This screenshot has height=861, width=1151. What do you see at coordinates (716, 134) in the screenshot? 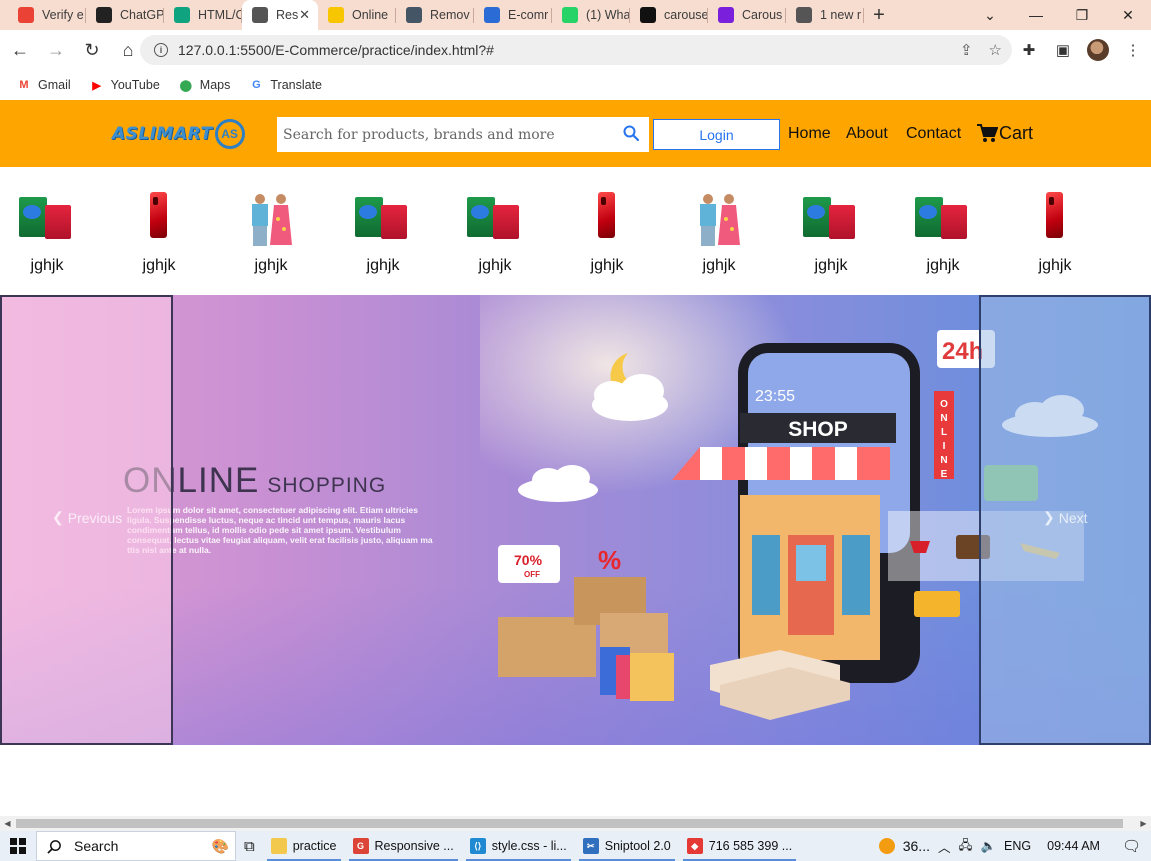
I see `login-button: Login` at bounding box center [716, 134].